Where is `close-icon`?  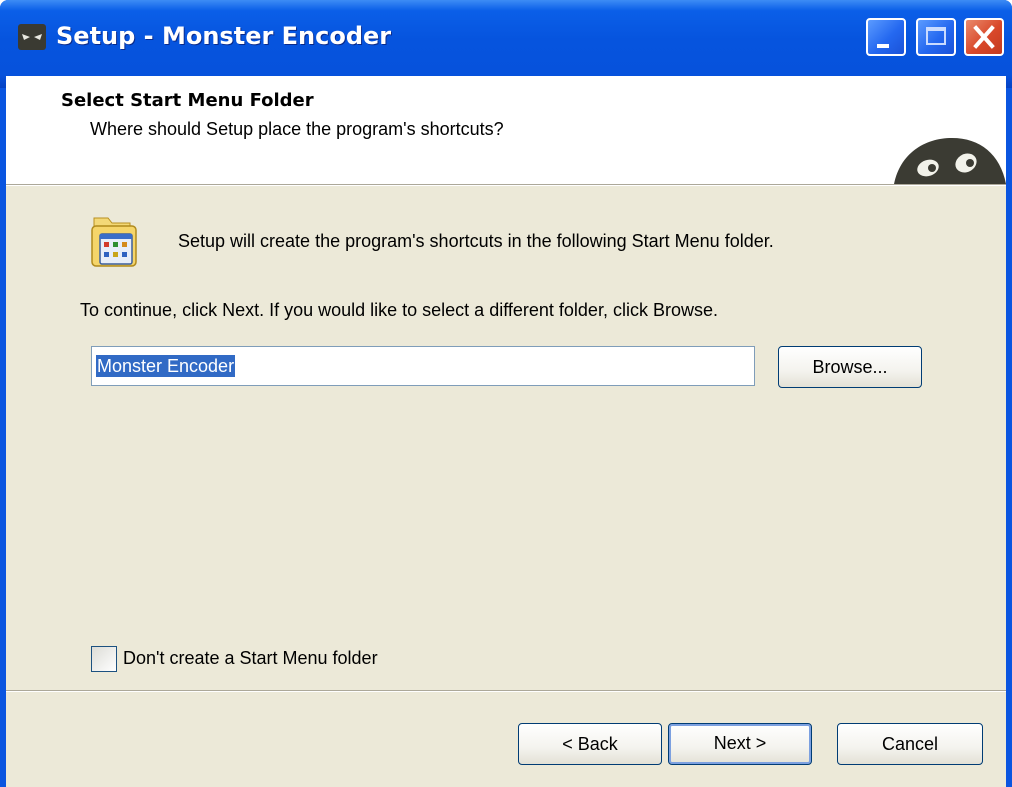
close-icon is located at coordinates (984, 37).